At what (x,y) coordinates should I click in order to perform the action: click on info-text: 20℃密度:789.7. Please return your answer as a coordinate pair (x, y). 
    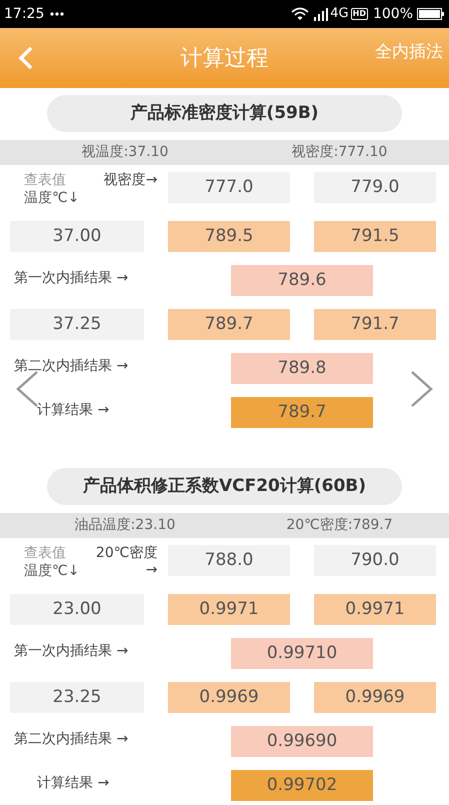
    Looking at the image, I should click on (339, 525).